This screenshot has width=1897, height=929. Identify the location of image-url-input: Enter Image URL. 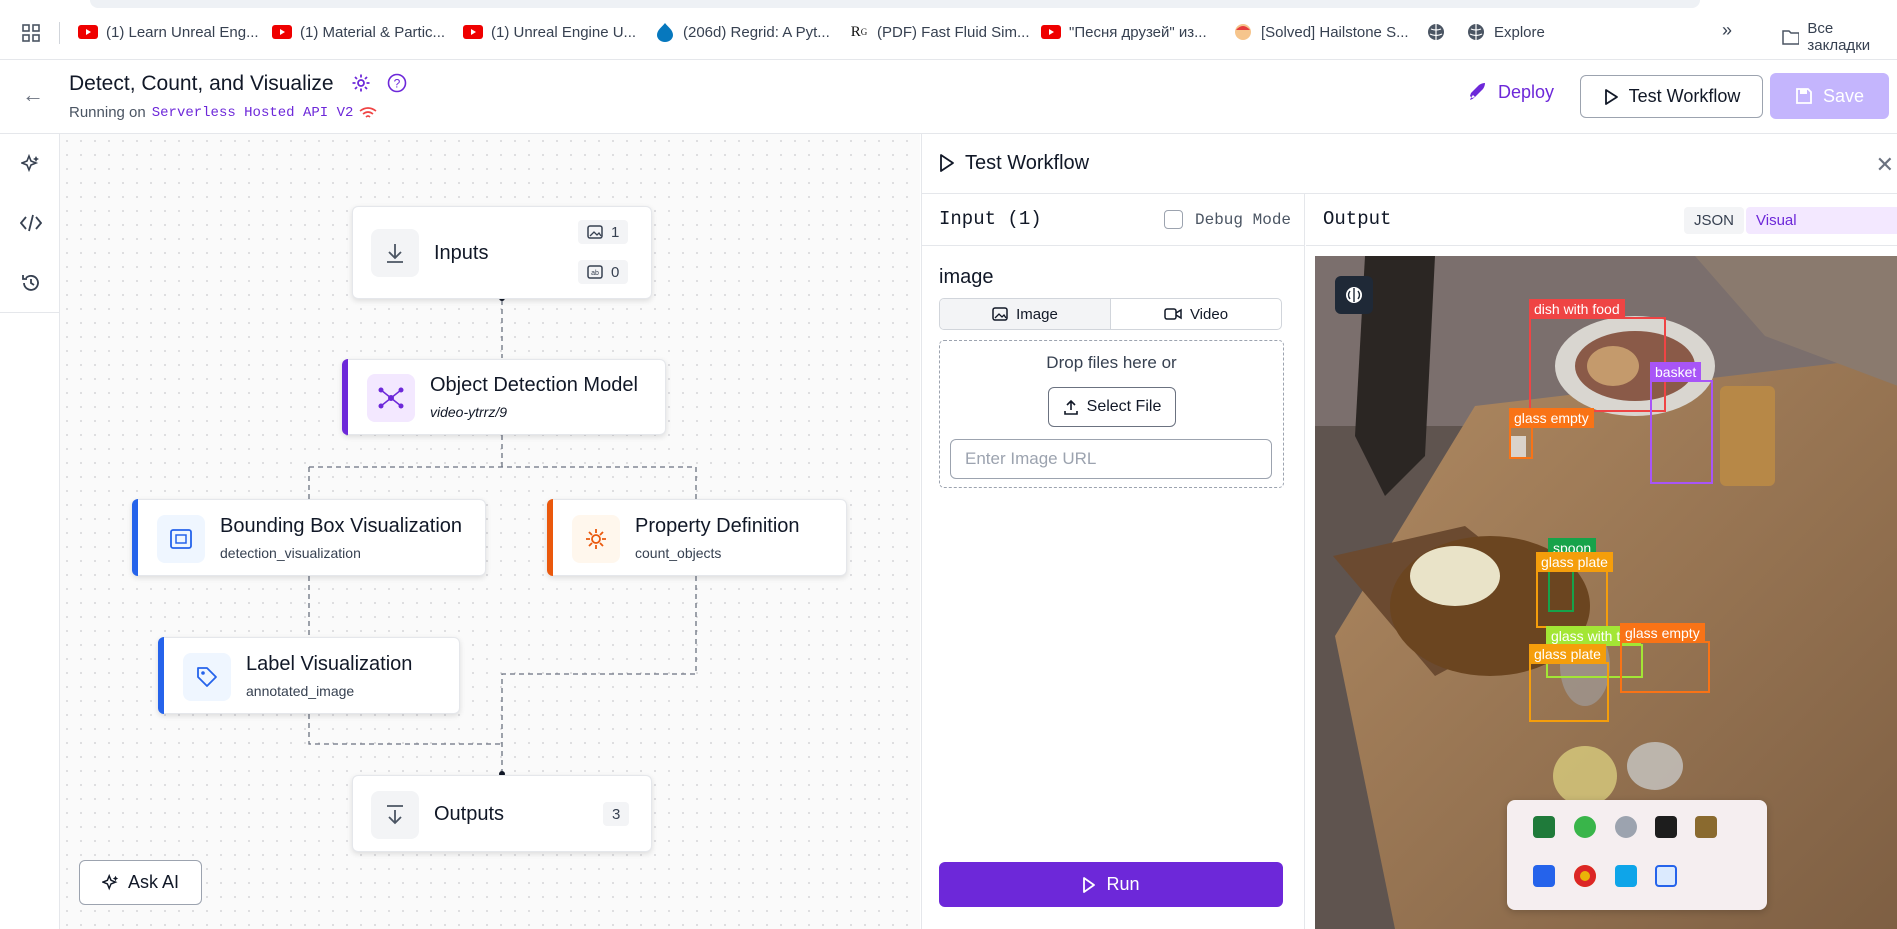
(1111, 459).